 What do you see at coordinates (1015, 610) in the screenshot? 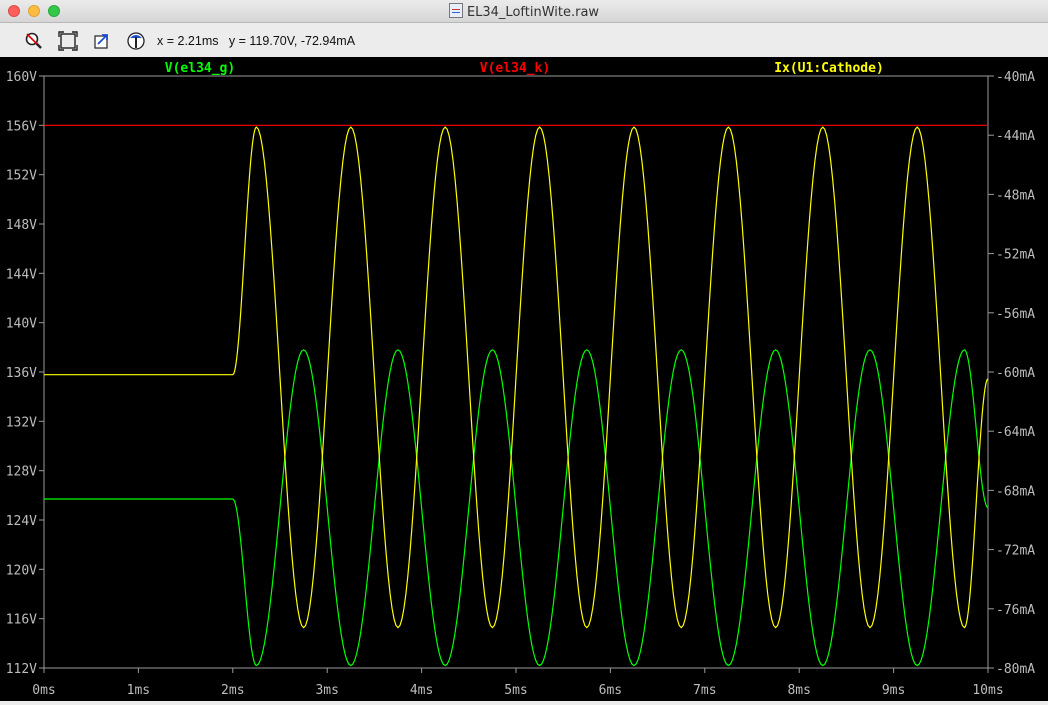
I see `y2-tick-label: -76mA` at bounding box center [1015, 610].